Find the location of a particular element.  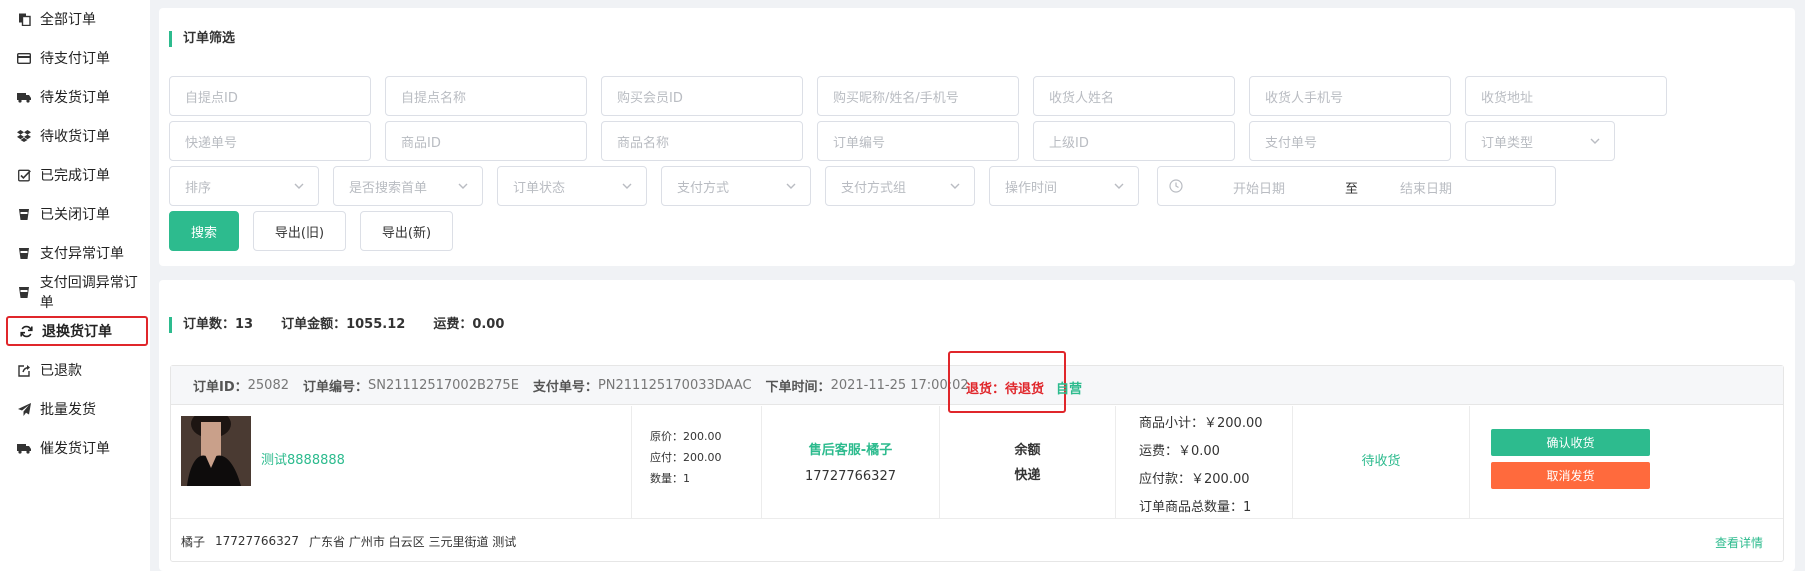

start-date-input: 开始日期 is located at coordinates (1259, 187).